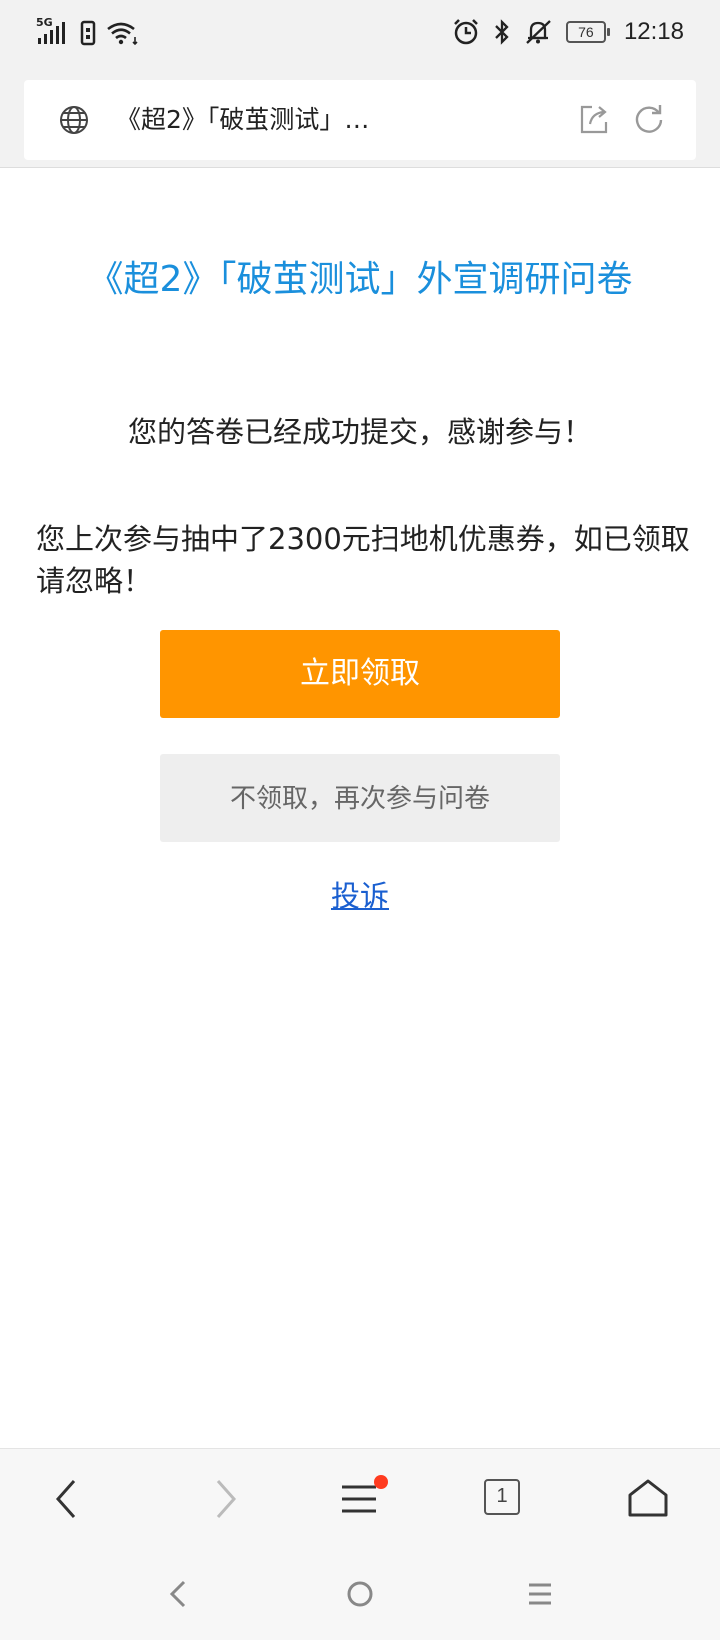 The image size is (720, 1640). Describe the element at coordinates (363, 560) in the screenshot. I see `prize-message-text: 您上次参与抽中了2300元扫地机优惠券，如已领取请忽略！` at that location.